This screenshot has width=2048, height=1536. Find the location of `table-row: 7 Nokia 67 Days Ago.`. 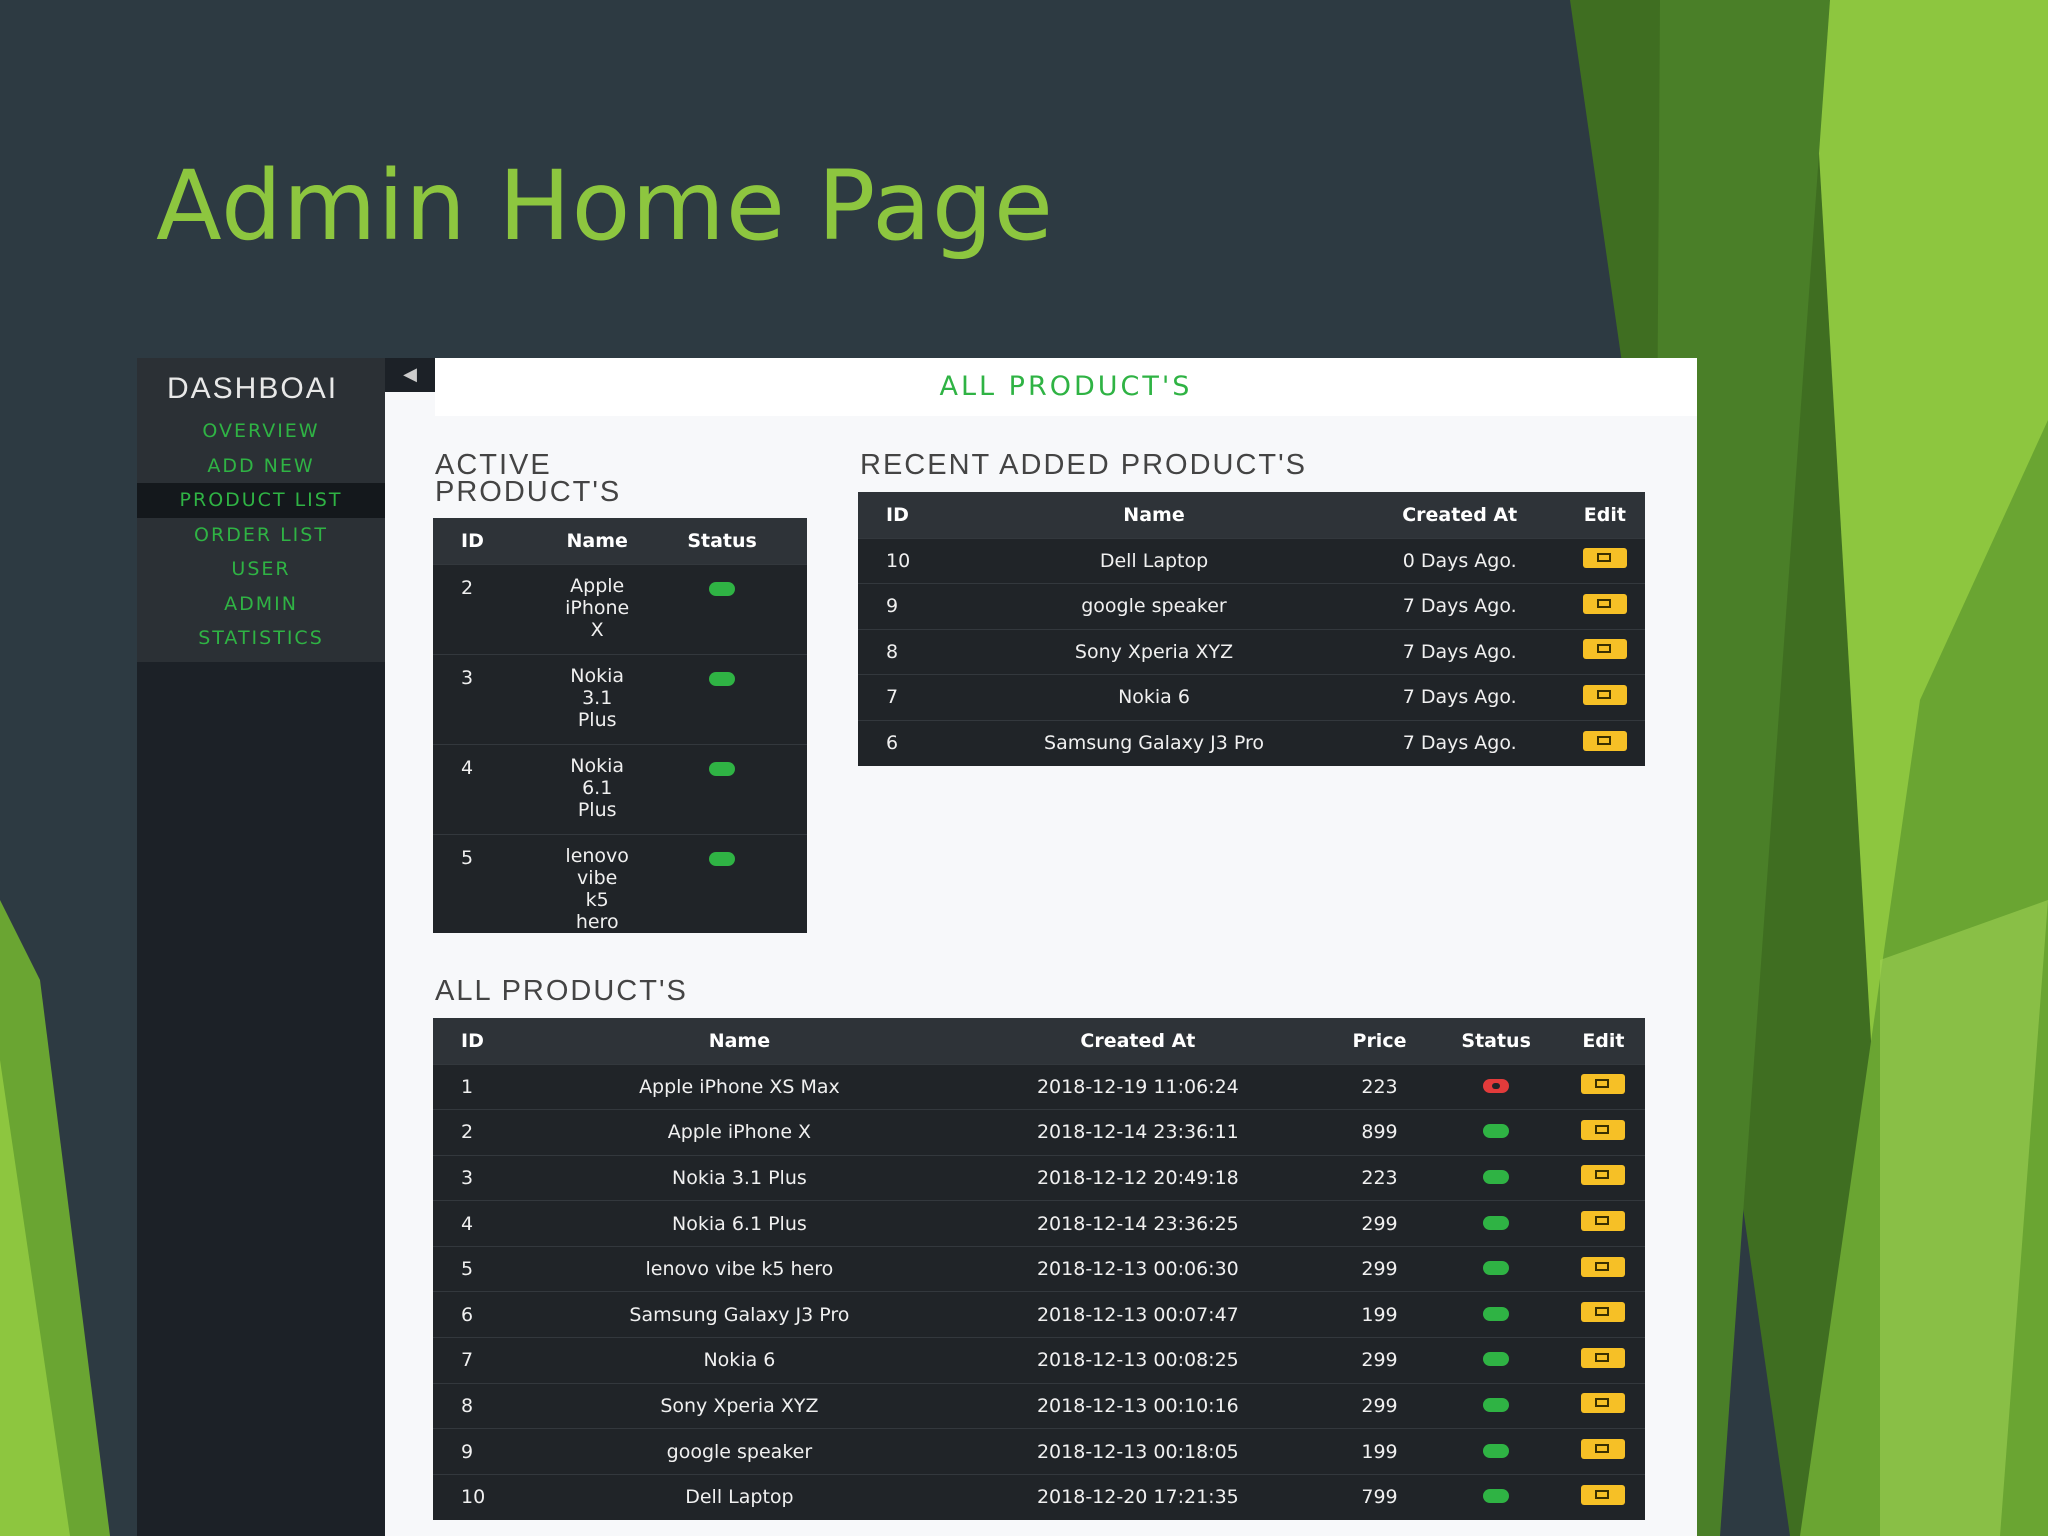

table-row: 7 Nokia 67 Days Ago. is located at coordinates (1251, 697).